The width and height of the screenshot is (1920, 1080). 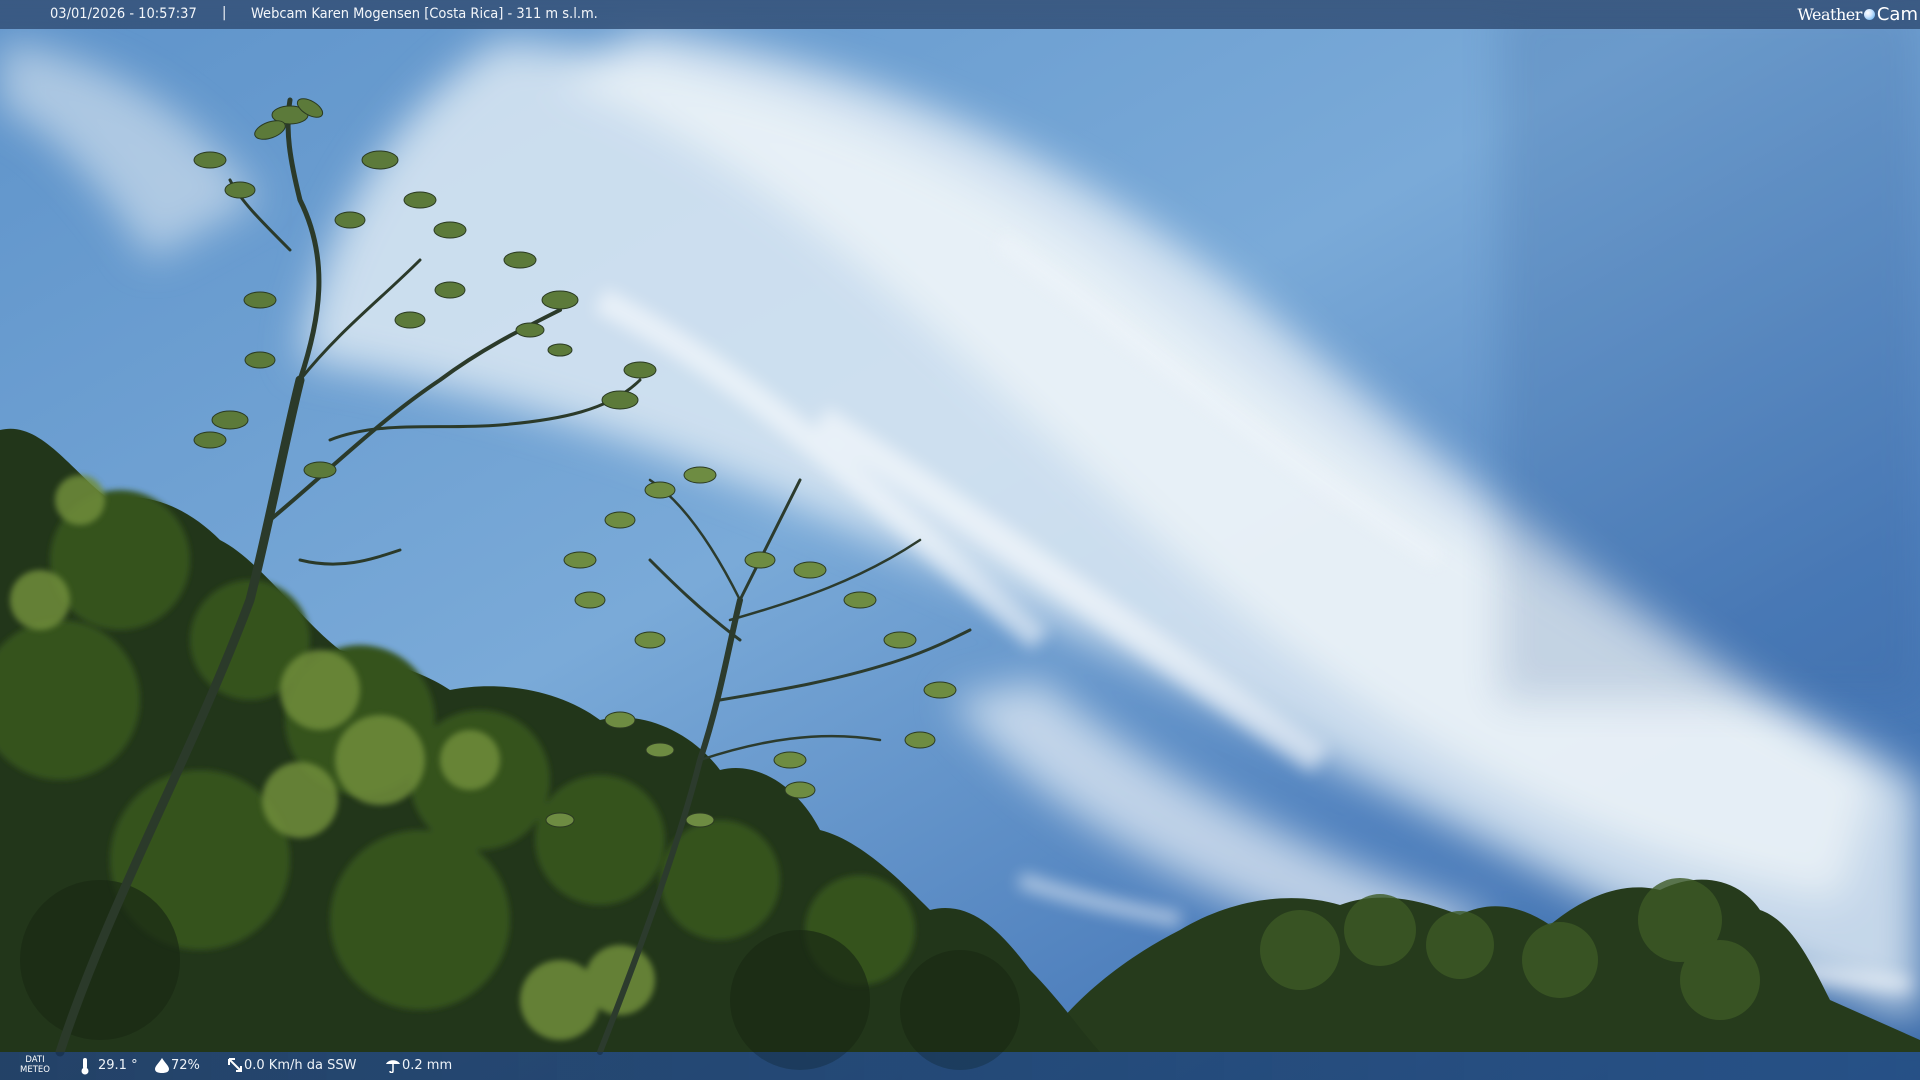 I want to click on humidity-reading: 72%, so click(x=176, y=1065).